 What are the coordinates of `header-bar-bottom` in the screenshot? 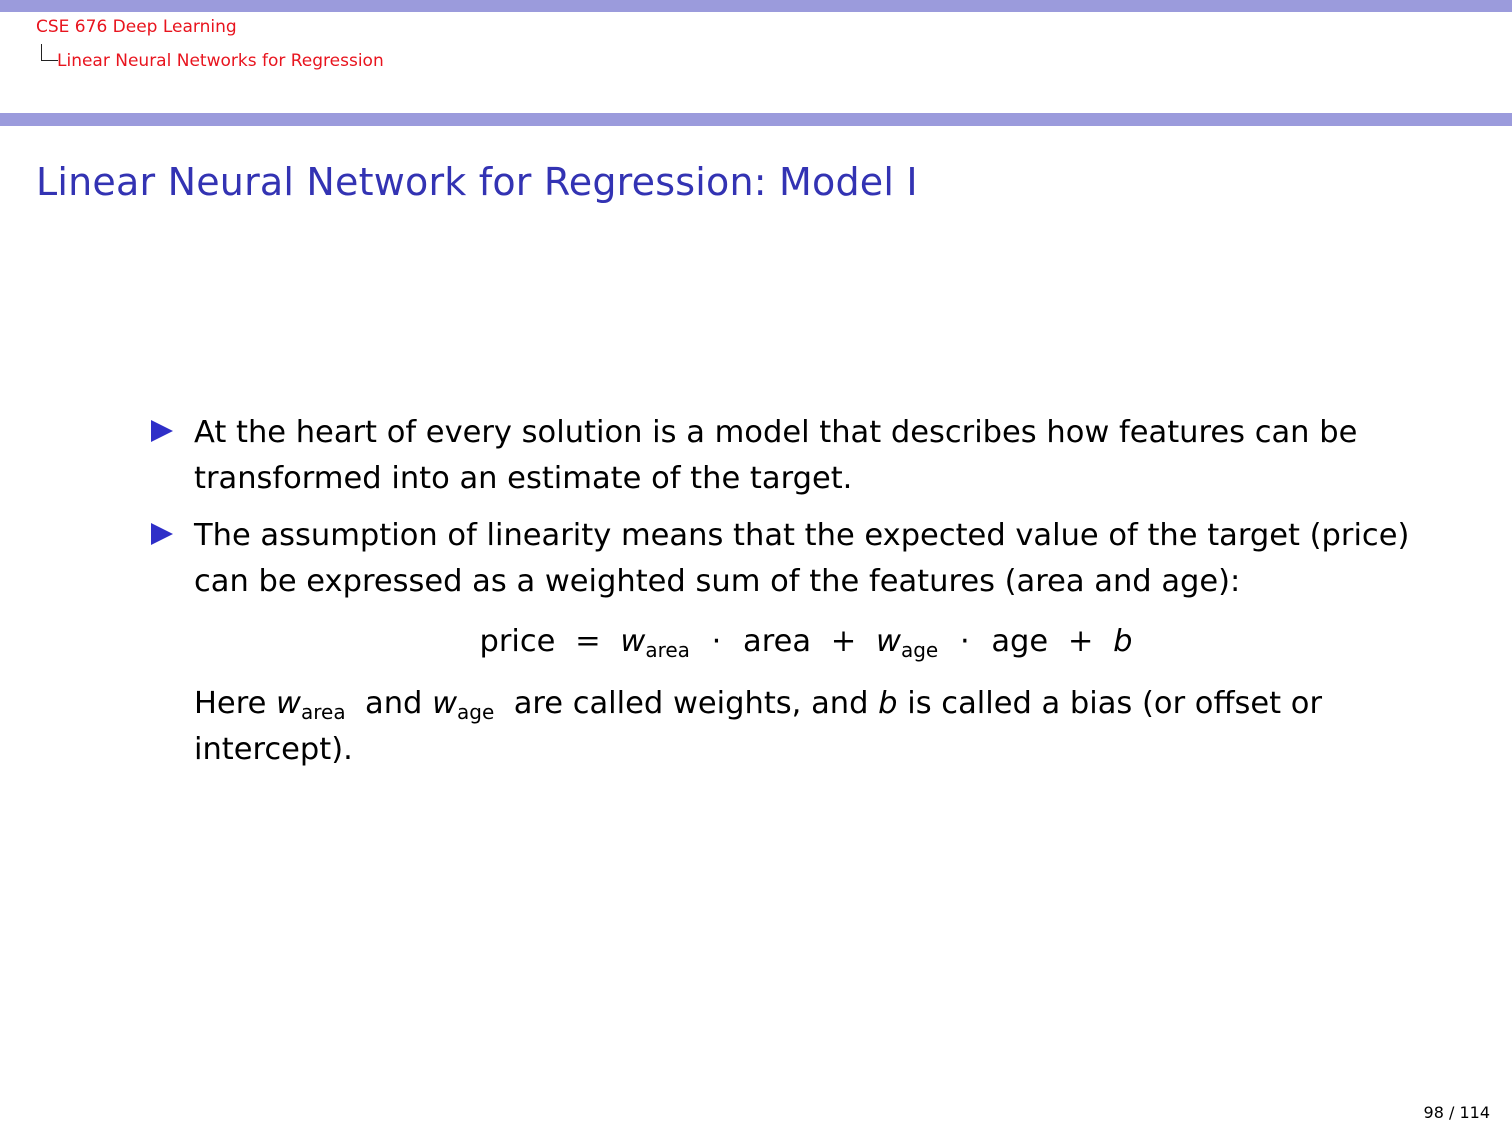 It's located at (756, 119).